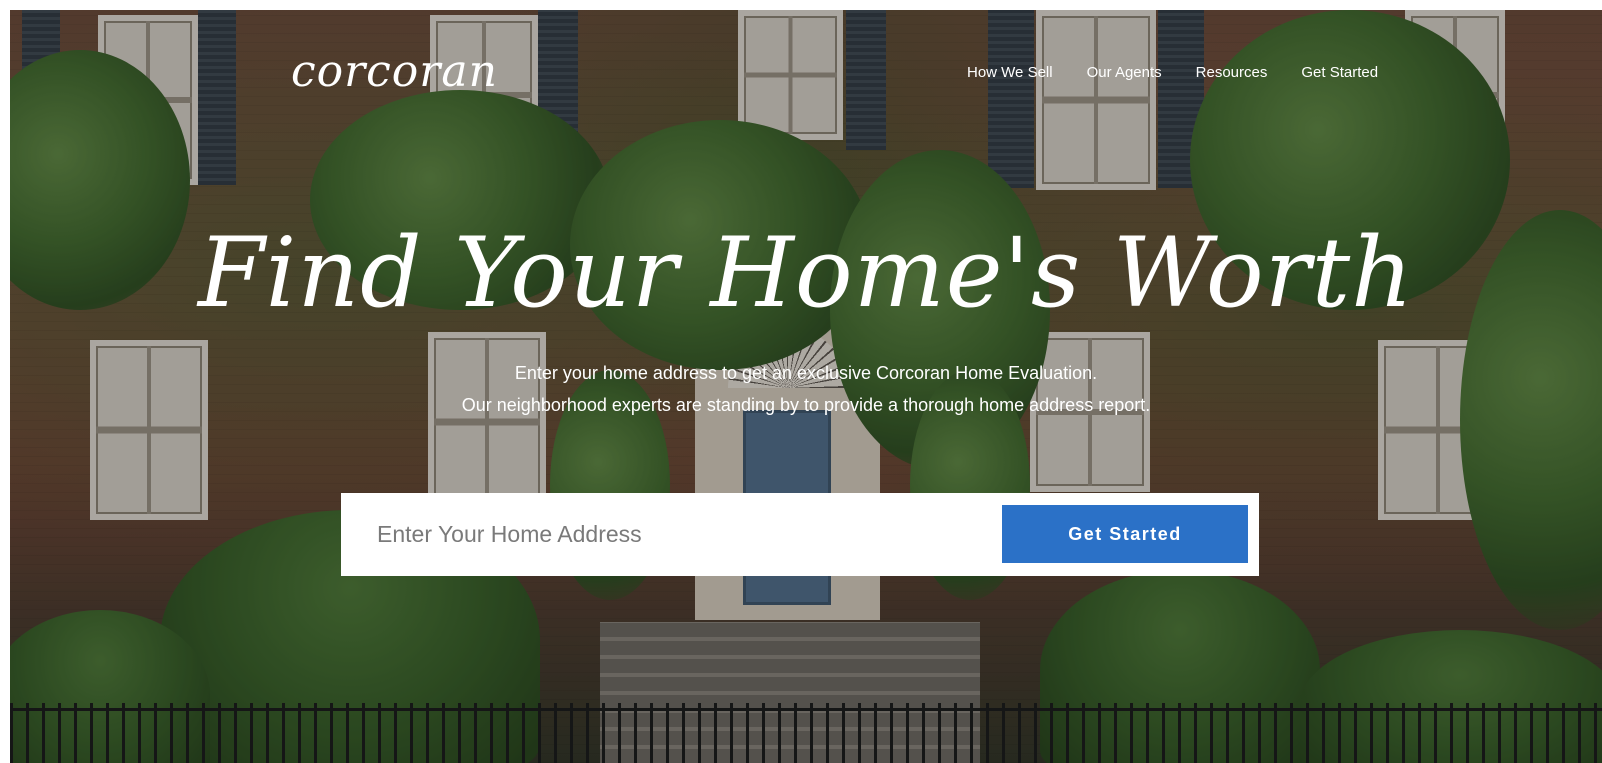  Describe the element at coordinates (675, 534) in the screenshot. I see `home-address-input` at that location.